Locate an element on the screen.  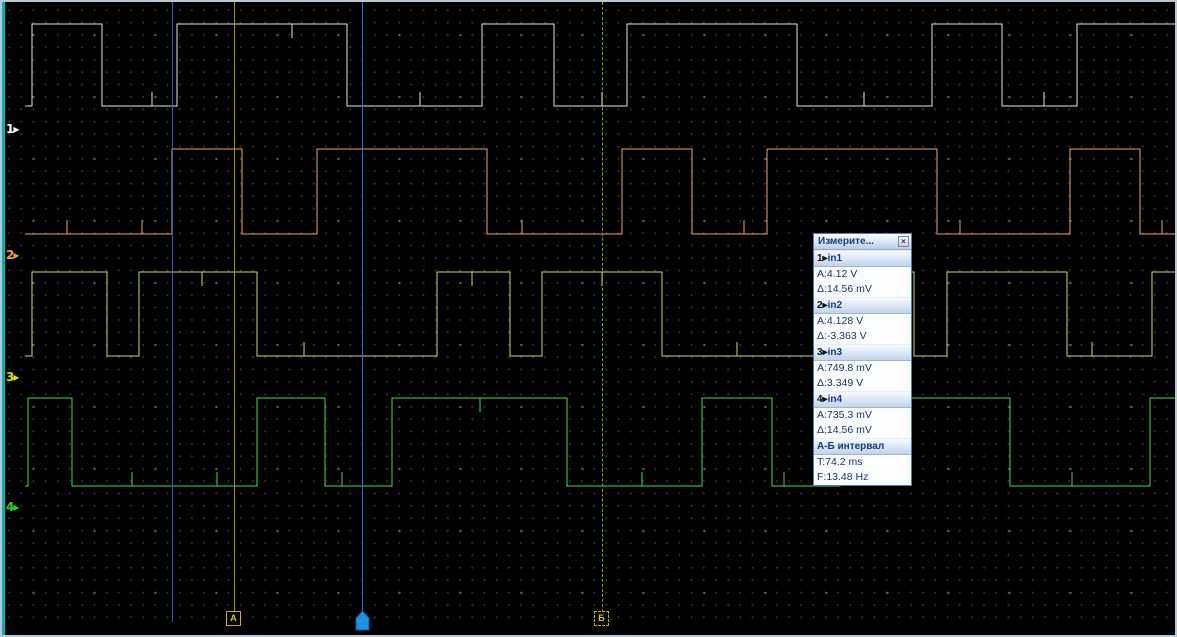
channel-2-prefix: 2▸ is located at coordinates (822, 305).